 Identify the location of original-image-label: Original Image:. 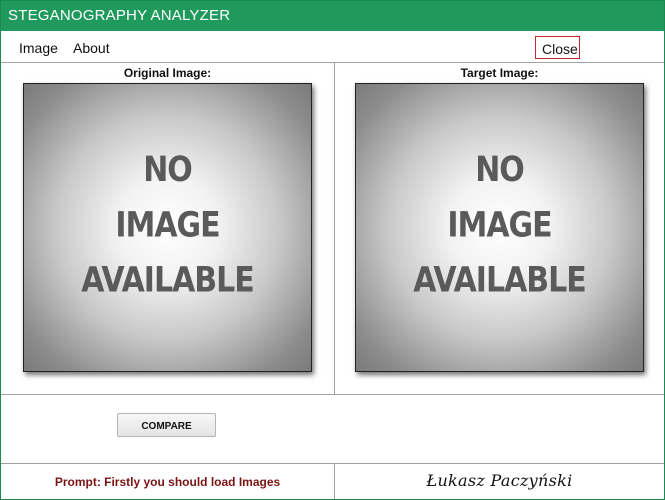
(167, 73).